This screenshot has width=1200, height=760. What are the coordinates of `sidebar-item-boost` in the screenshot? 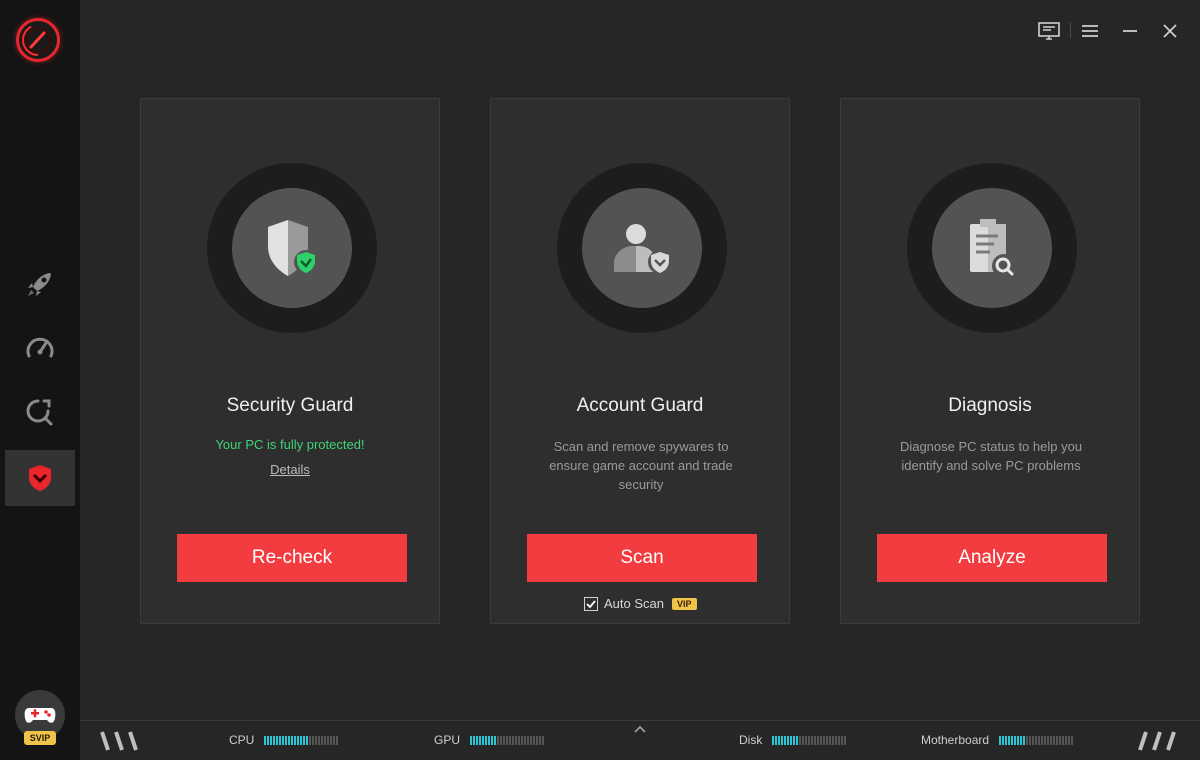 It's located at (40, 284).